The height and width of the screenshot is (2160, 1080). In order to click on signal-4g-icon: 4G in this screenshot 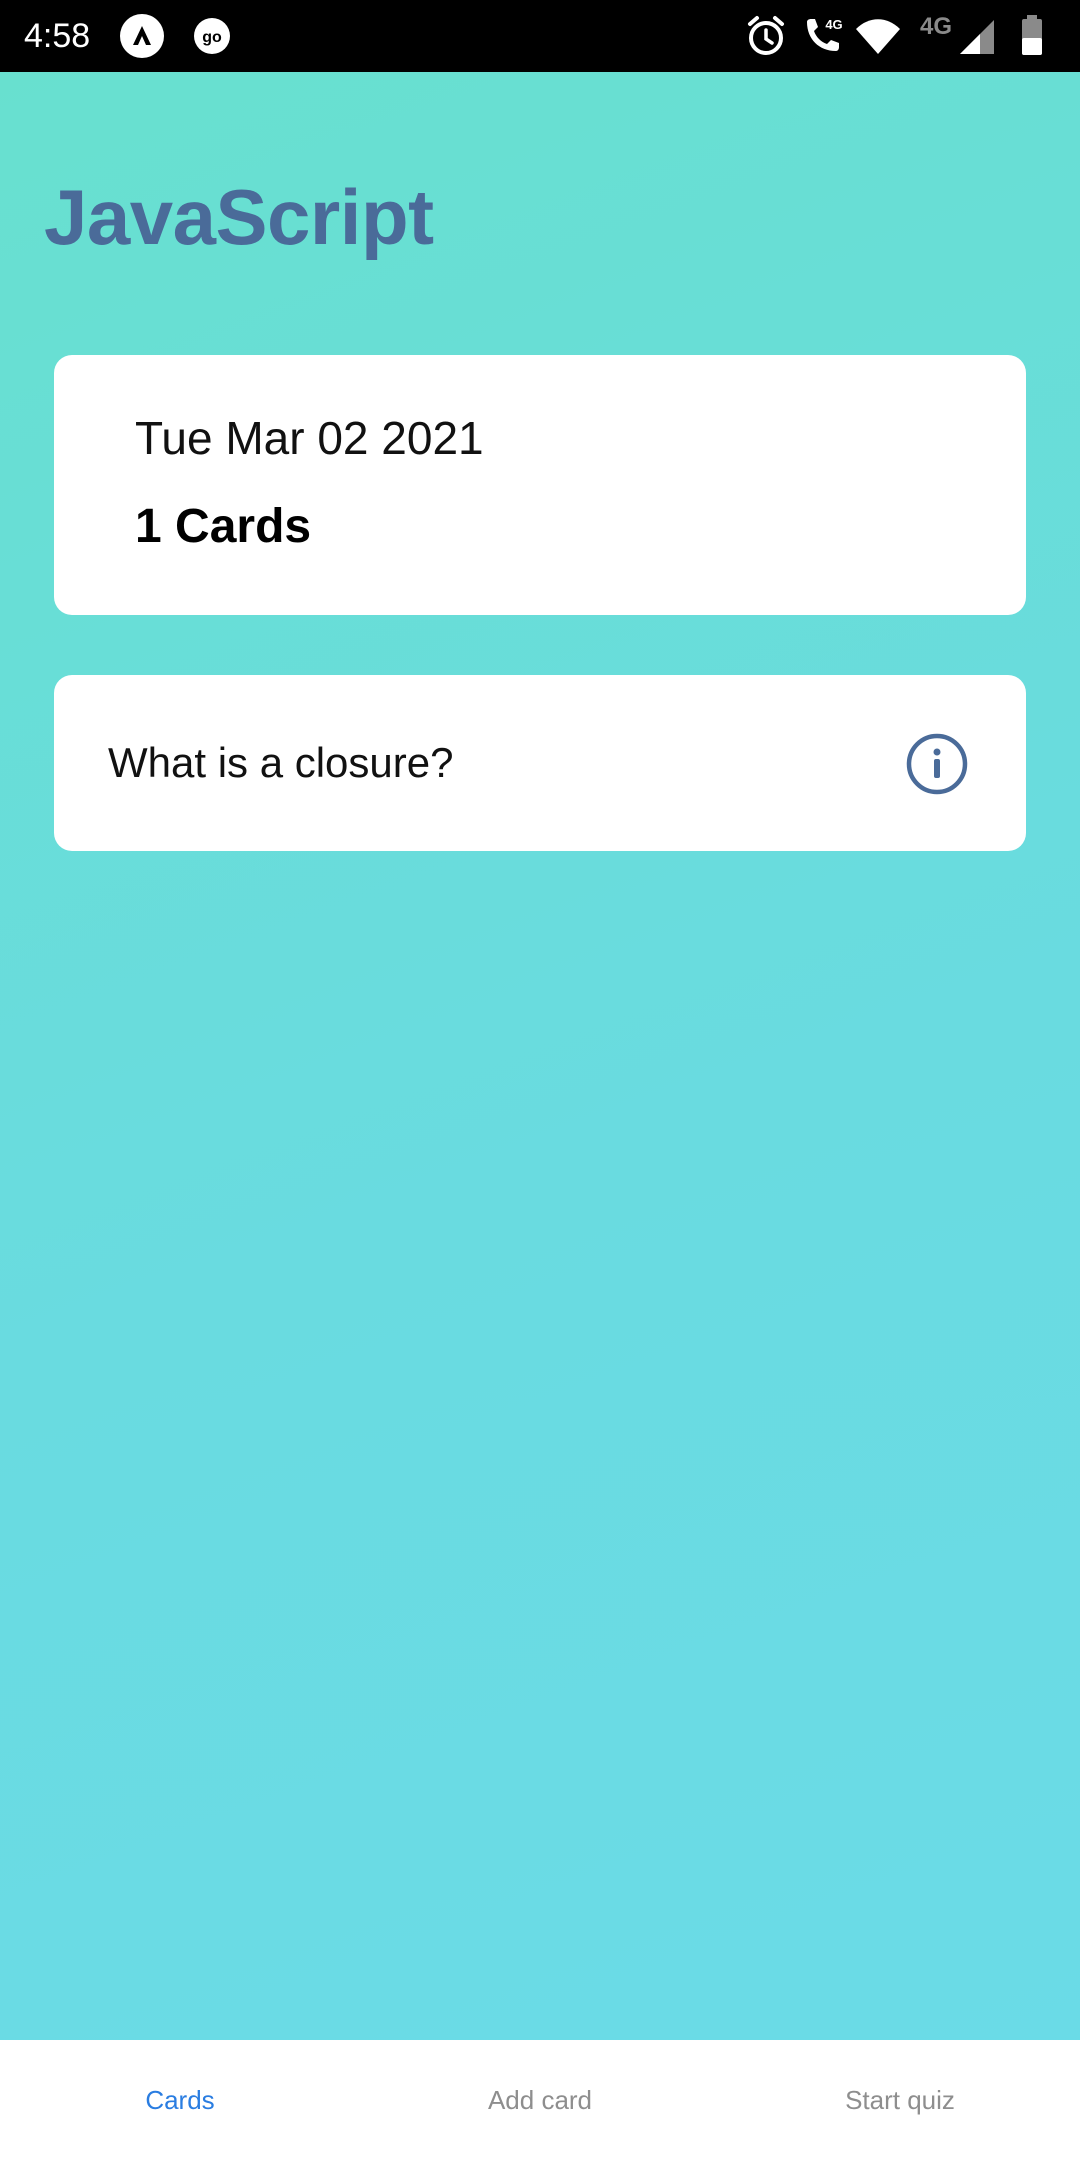, I will do `click(960, 36)`.